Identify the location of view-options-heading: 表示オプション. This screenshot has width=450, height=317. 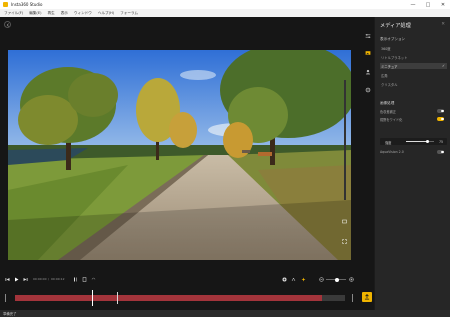
(393, 39).